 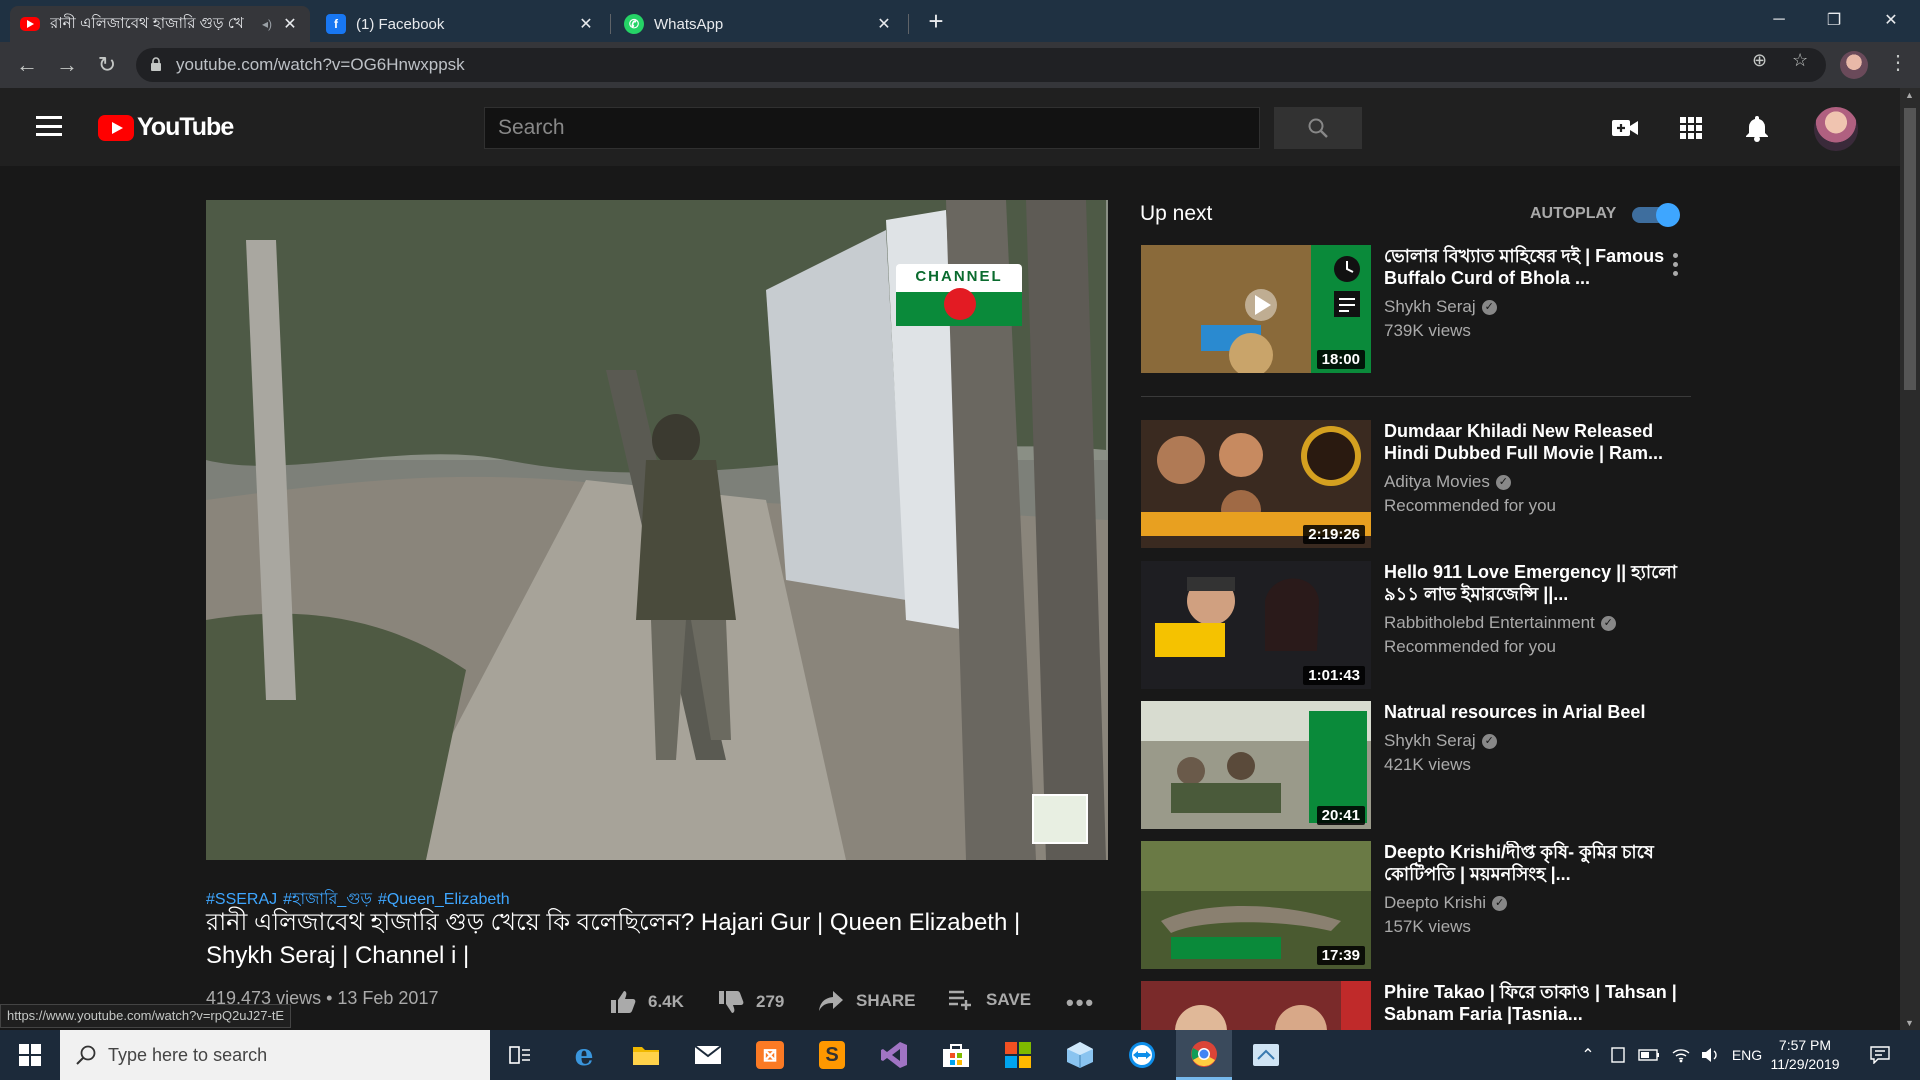 I want to click on video-duration: 18:00, so click(x=1340, y=359).